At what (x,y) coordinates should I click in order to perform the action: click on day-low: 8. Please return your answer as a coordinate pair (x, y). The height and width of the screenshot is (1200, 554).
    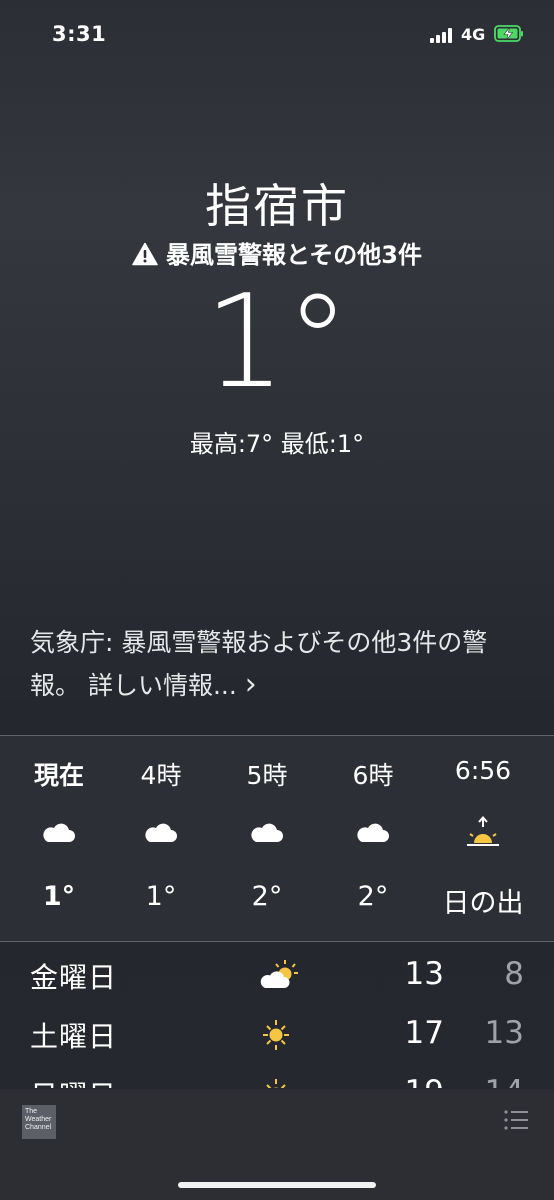
    Looking at the image, I should click on (514, 974).